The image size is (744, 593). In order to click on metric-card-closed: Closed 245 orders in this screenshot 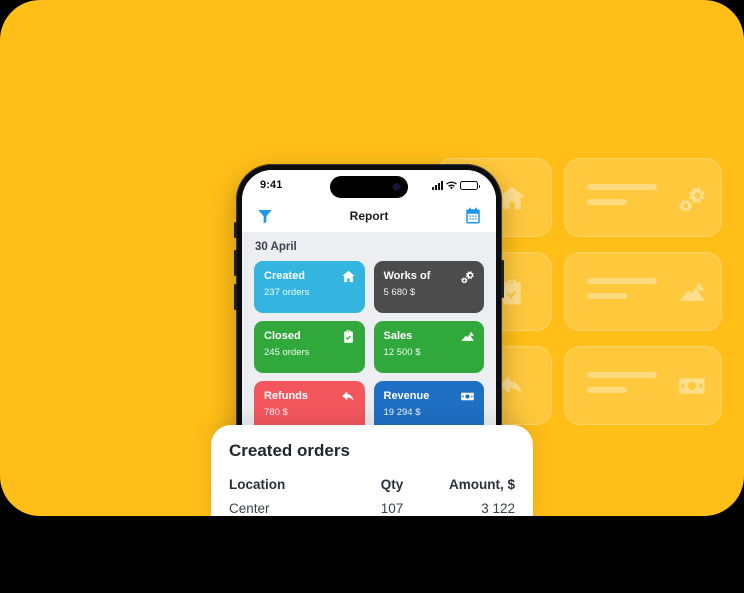, I will do `click(309, 347)`.